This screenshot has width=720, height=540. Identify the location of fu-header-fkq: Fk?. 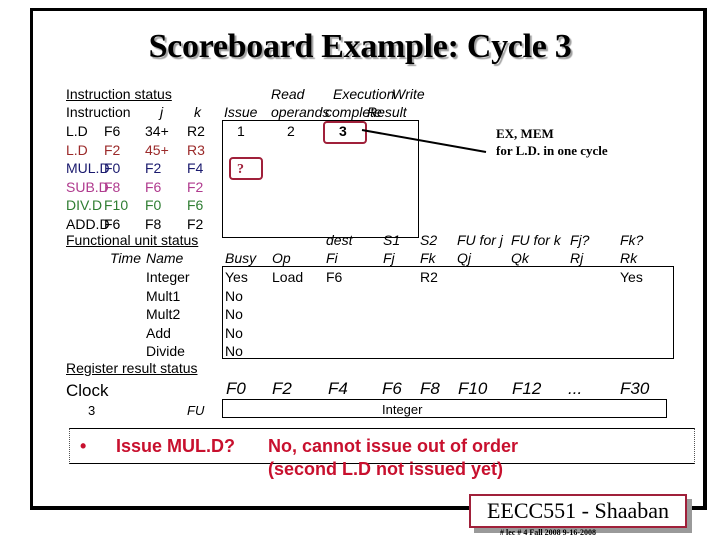
(632, 240).